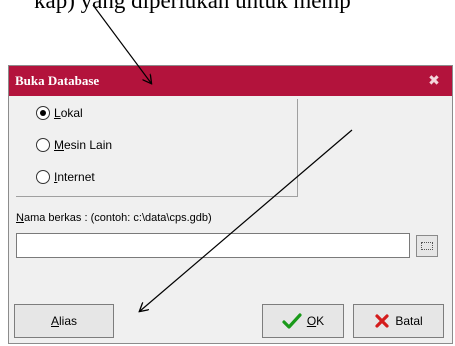 This screenshot has height=346, width=455. What do you see at coordinates (303, 321) in the screenshot?
I see `ok-button: OK` at bounding box center [303, 321].